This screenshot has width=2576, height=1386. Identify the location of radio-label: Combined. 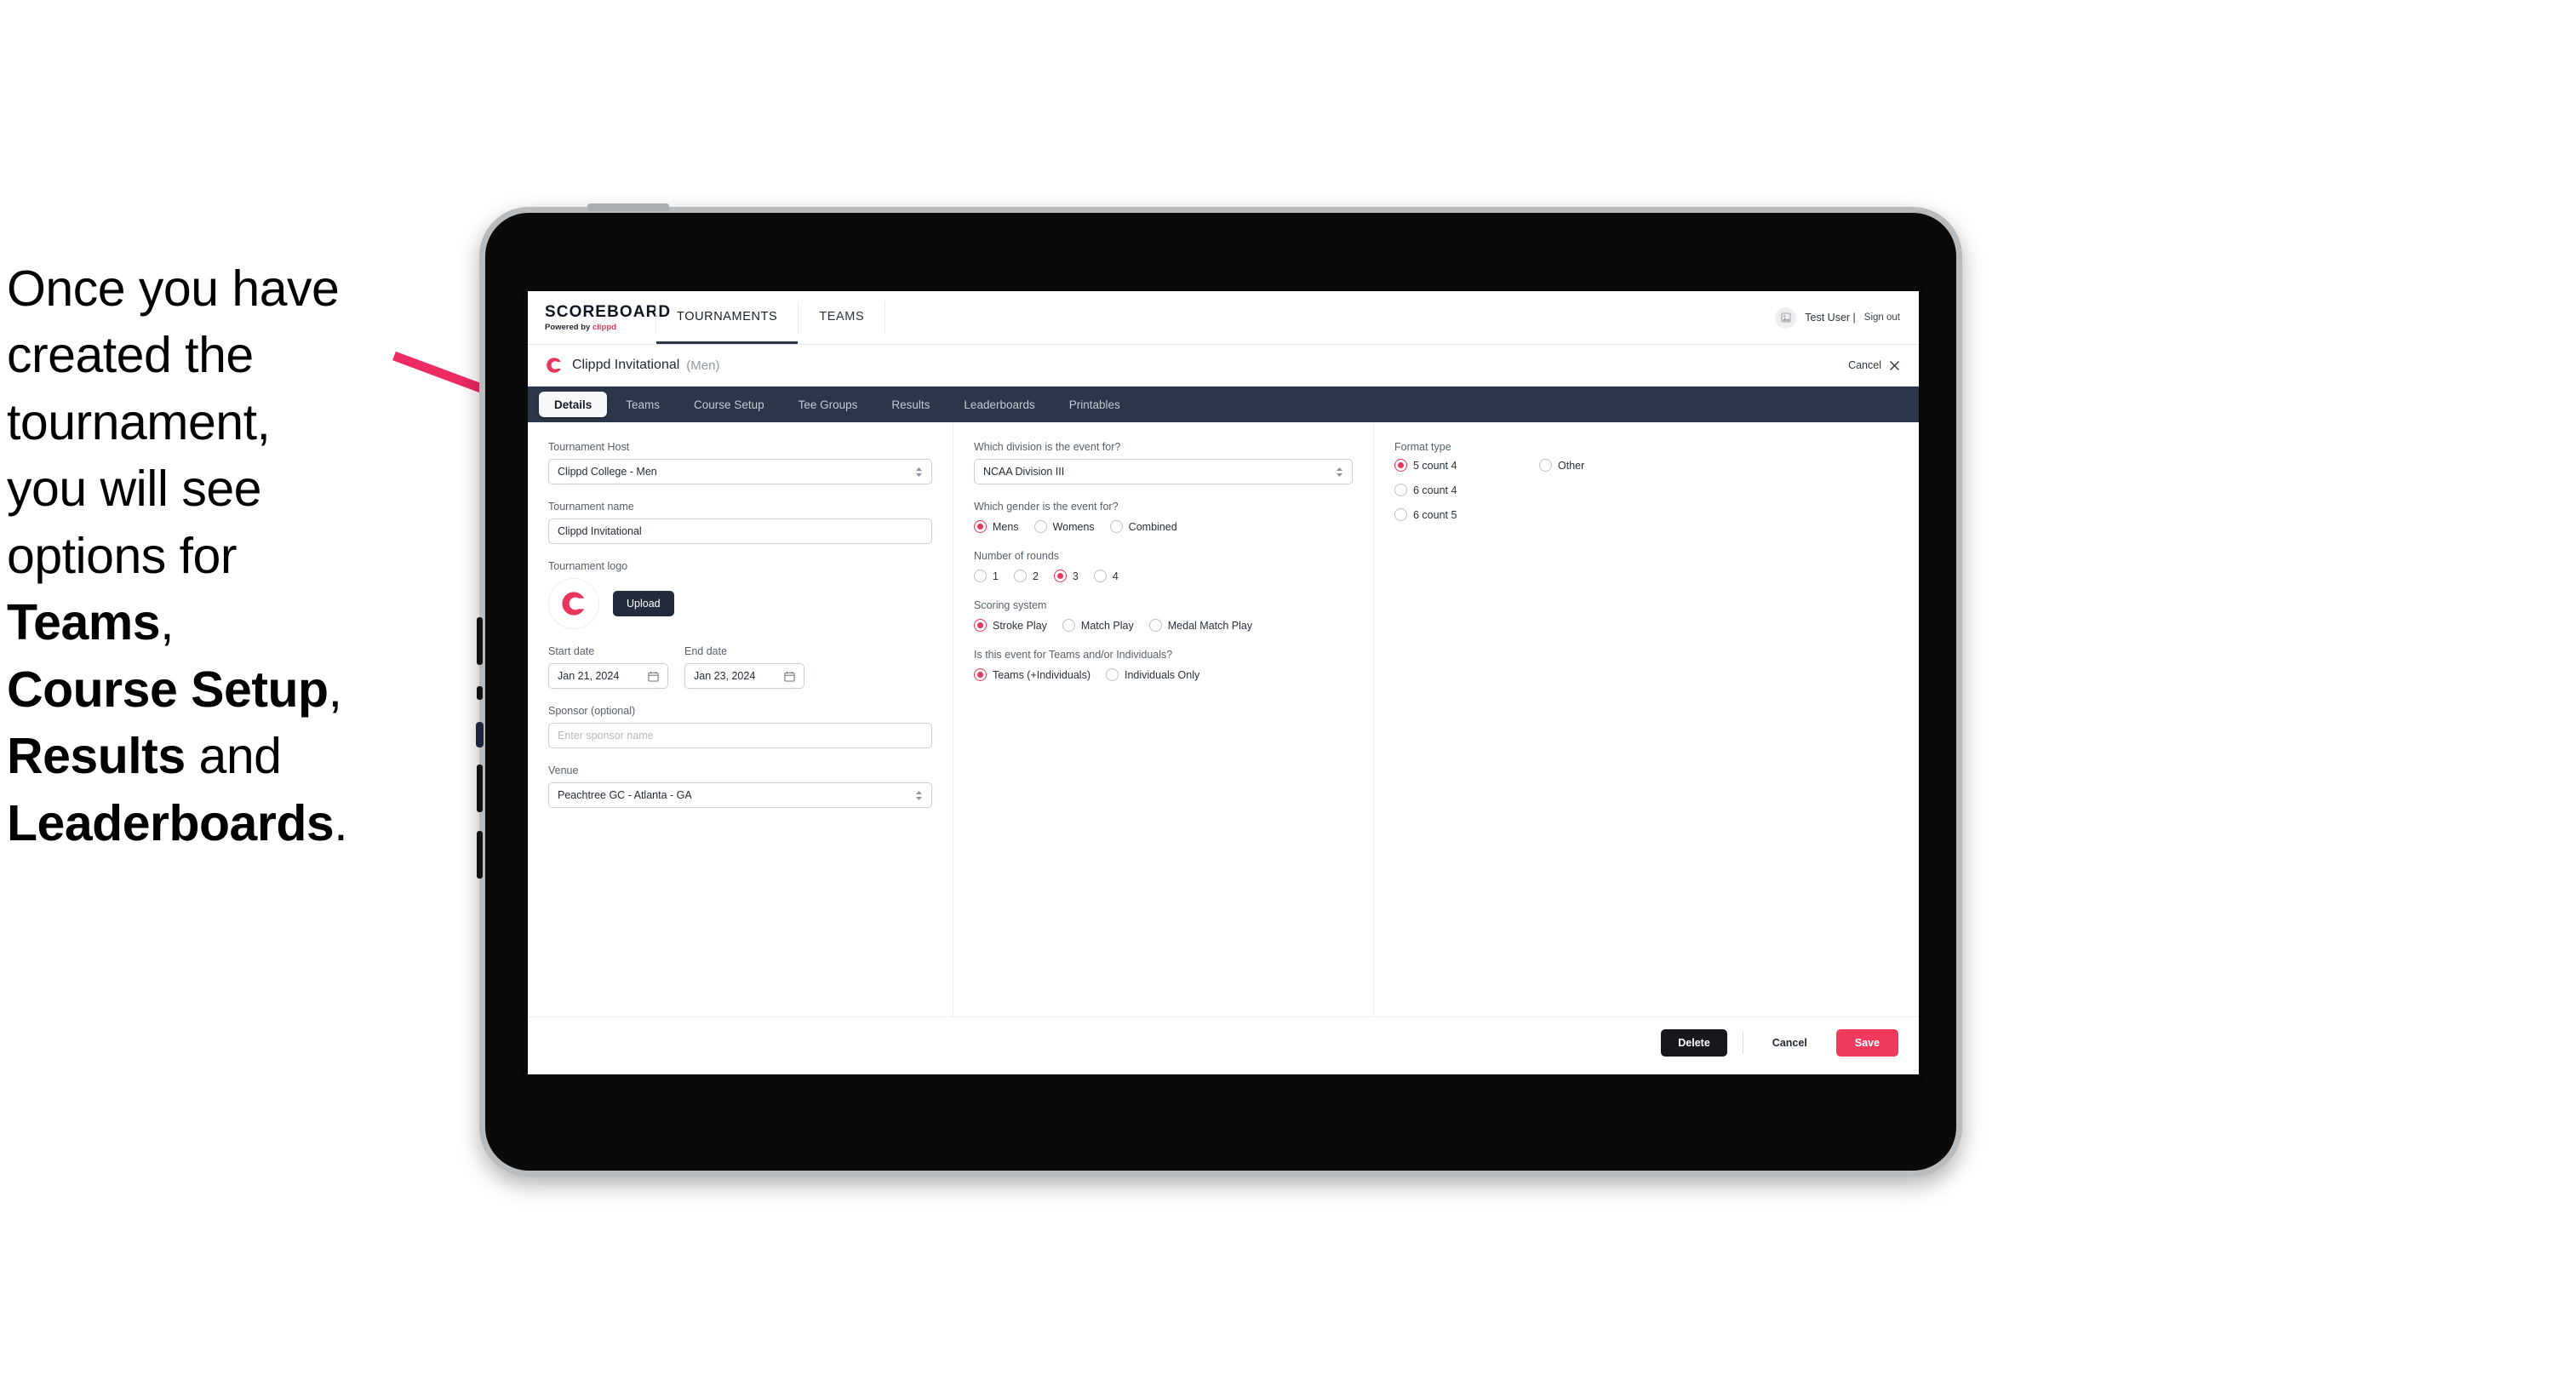
(1152, 526).